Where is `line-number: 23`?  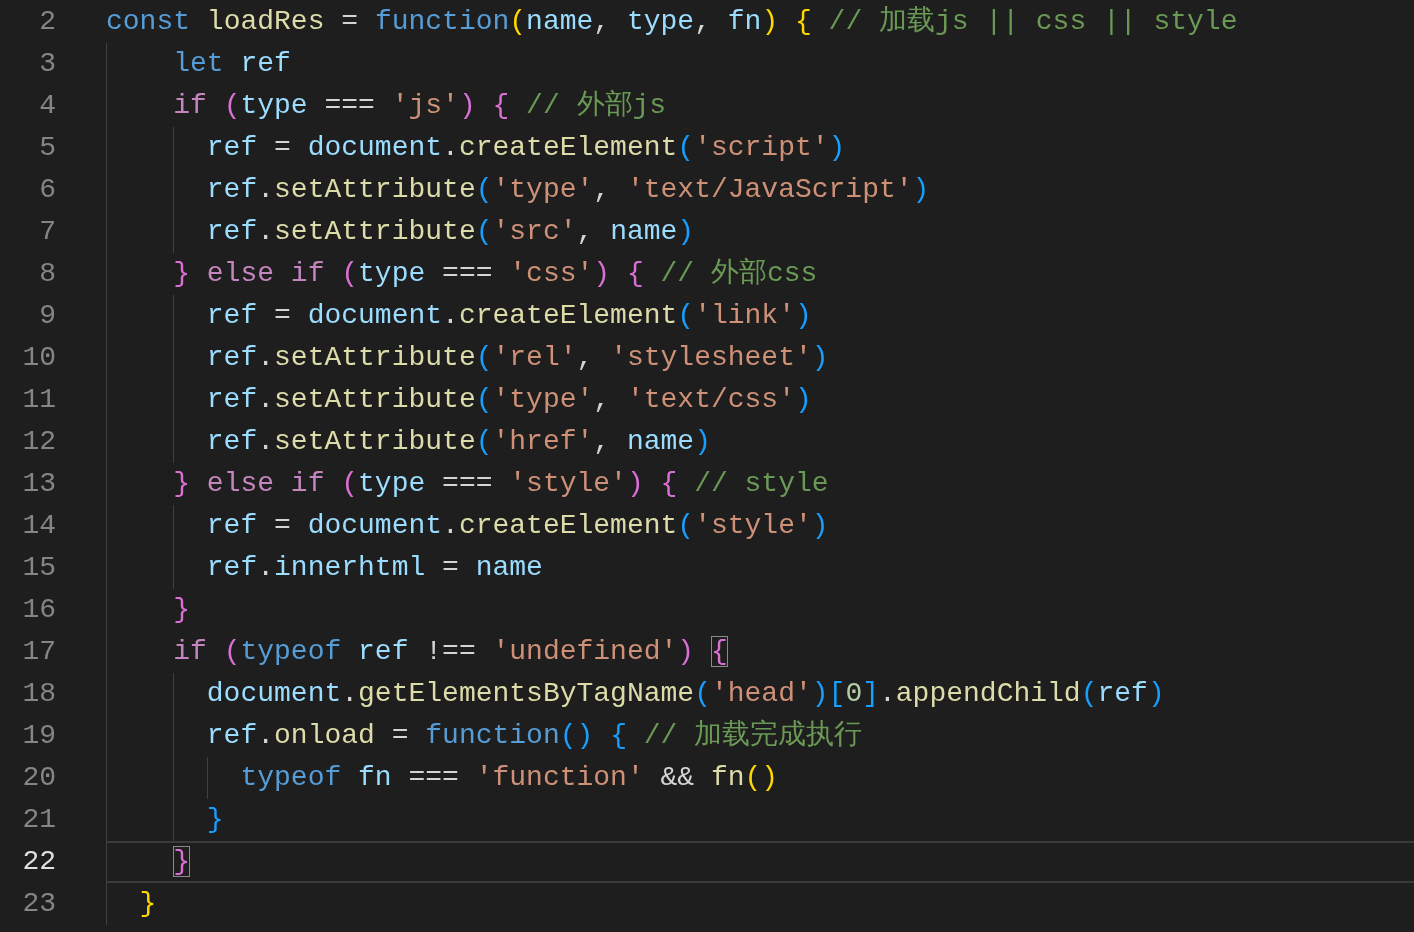 line-number: 23 is located at coordinates (38, 904).